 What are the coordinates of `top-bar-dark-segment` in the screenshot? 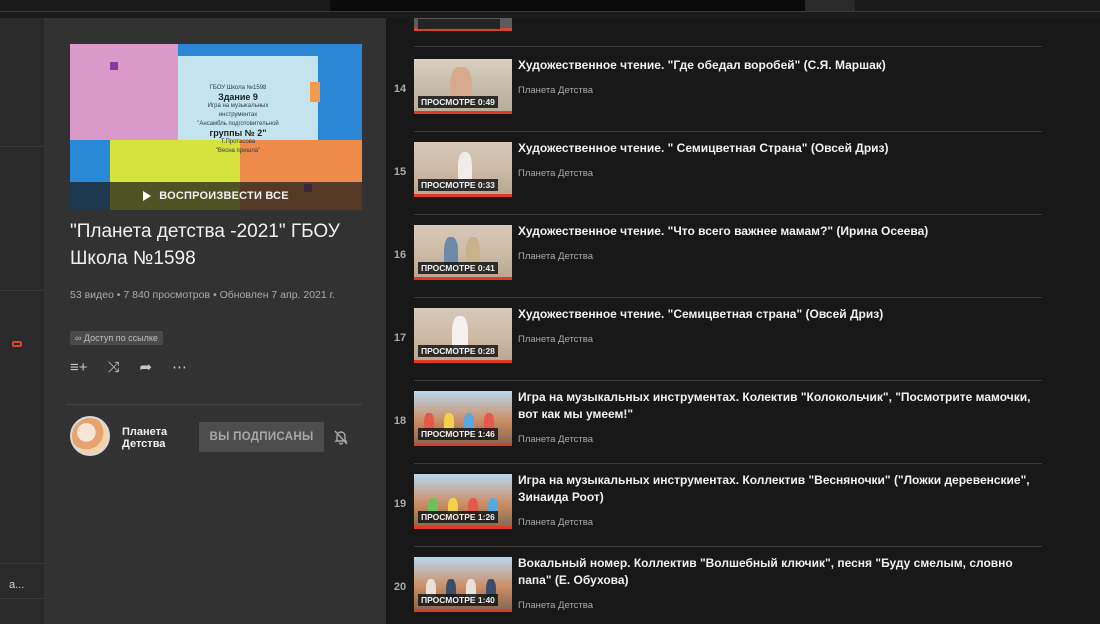 It's located at (567, 5).